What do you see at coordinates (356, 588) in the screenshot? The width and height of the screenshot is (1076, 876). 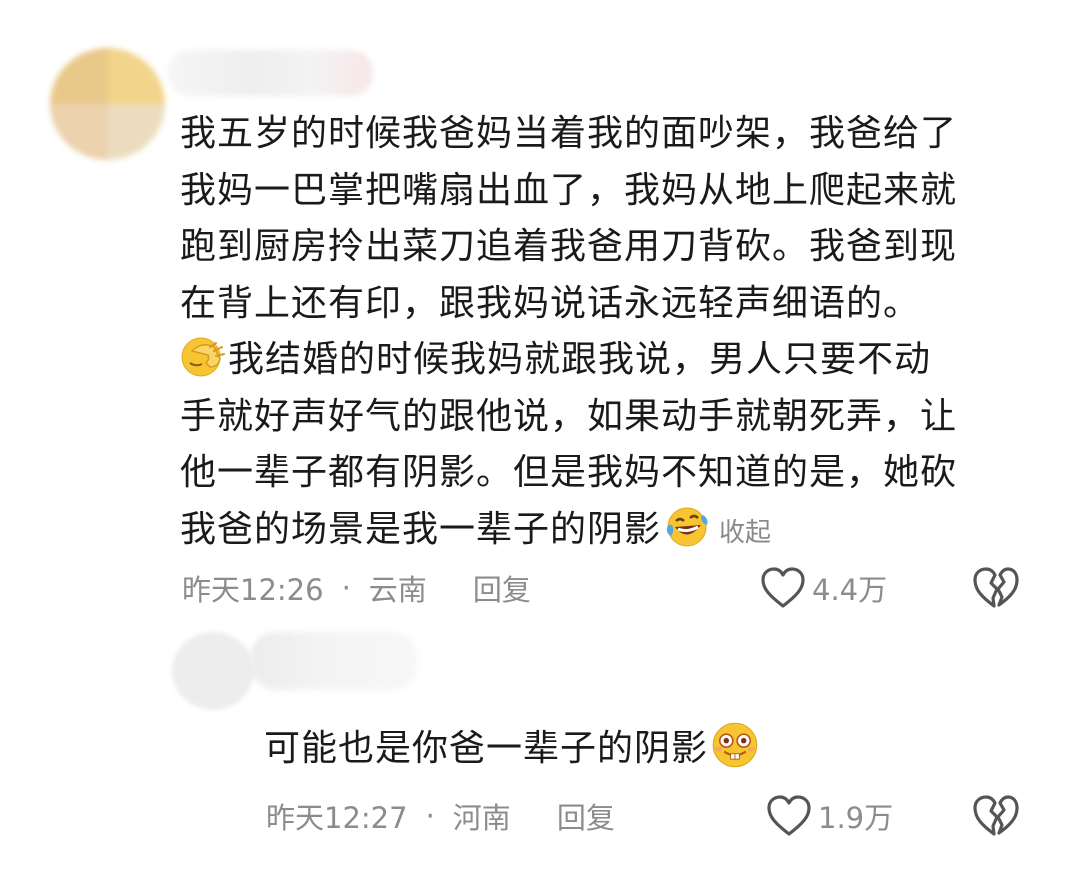 I see `comment-meta: 昨天12:26 · 云南 回复` at bounding box center [356, 588].